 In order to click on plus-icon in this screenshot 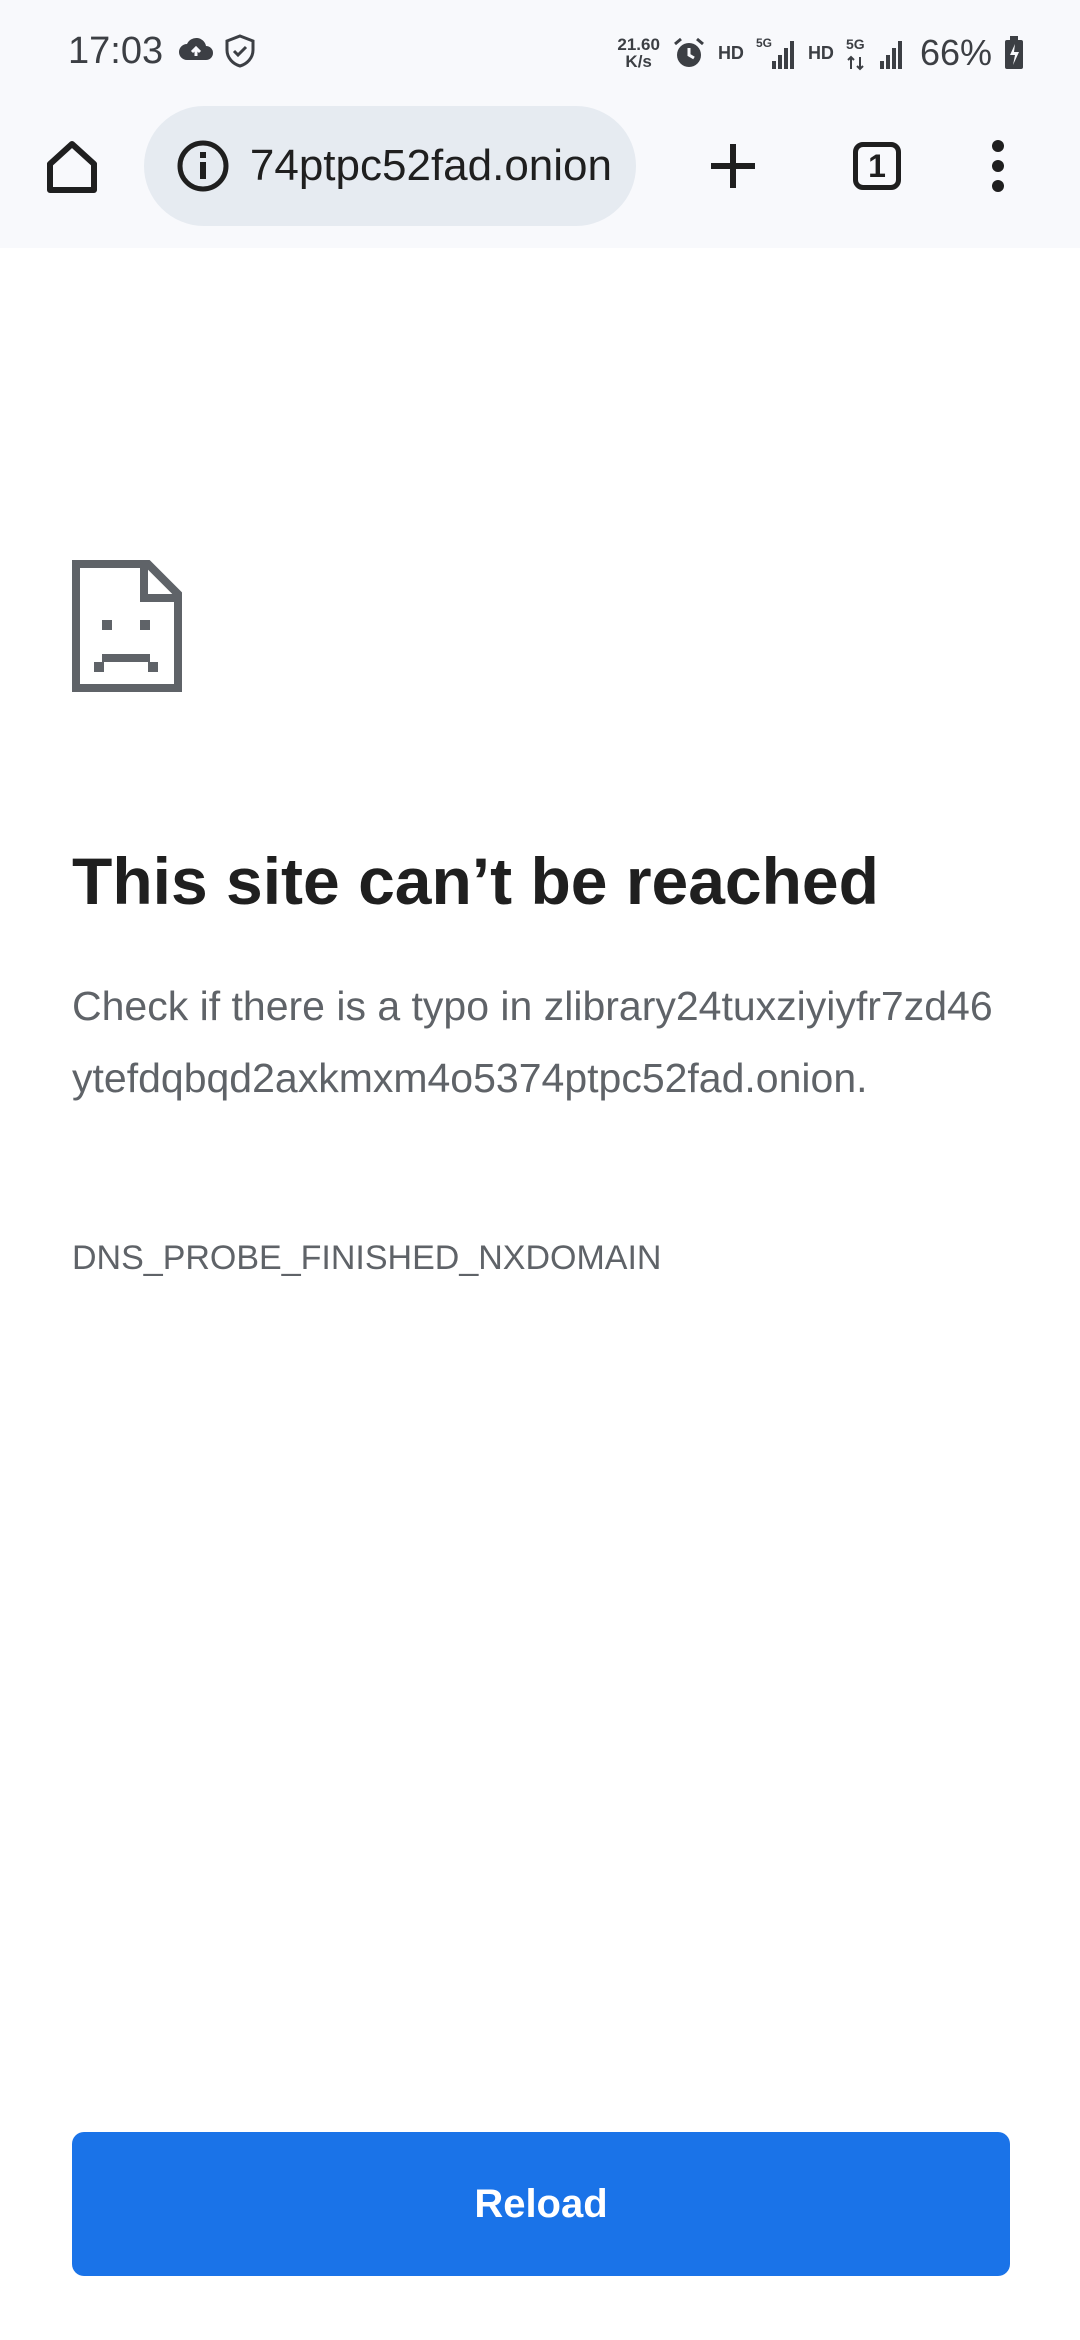, I will do `click(733, 166)`.